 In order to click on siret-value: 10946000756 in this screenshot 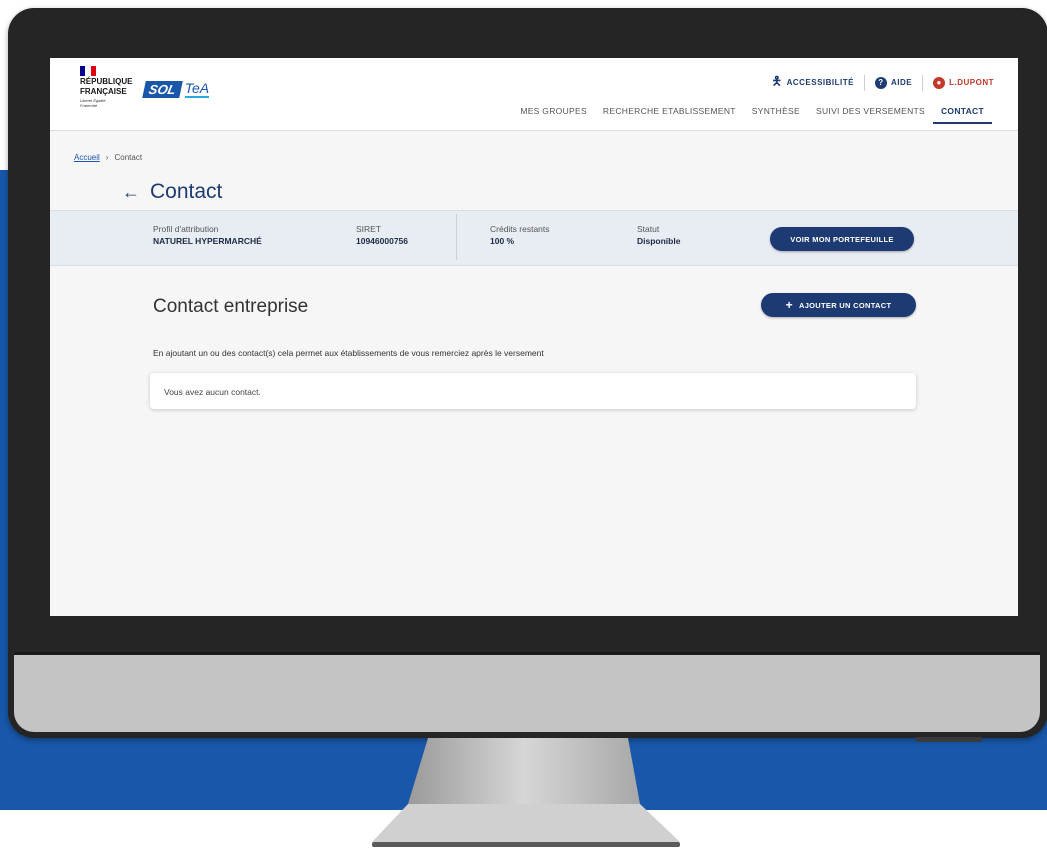, I will do `click(382, 241)`.